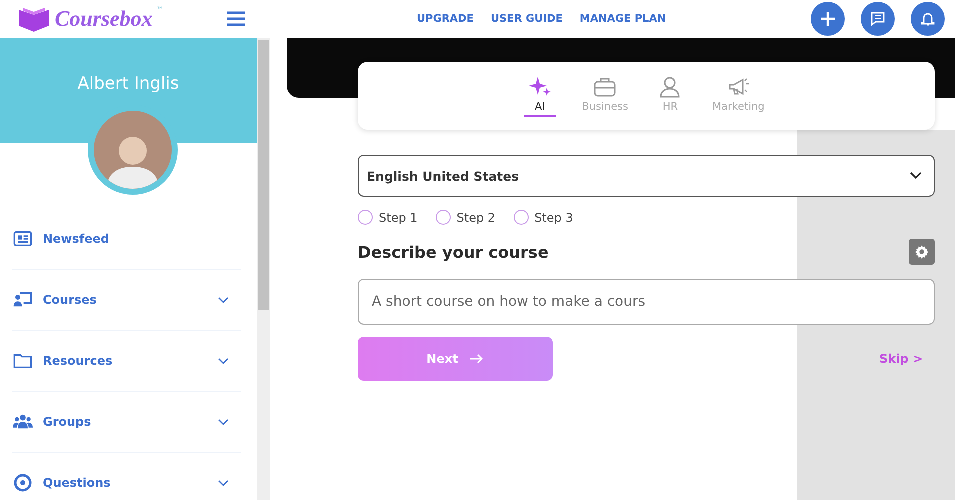 This screenshot has height=500, width=955. Describe the element at coordinates (901, 359) in the screenshot. I see `skip-link: Skip >` at that location.